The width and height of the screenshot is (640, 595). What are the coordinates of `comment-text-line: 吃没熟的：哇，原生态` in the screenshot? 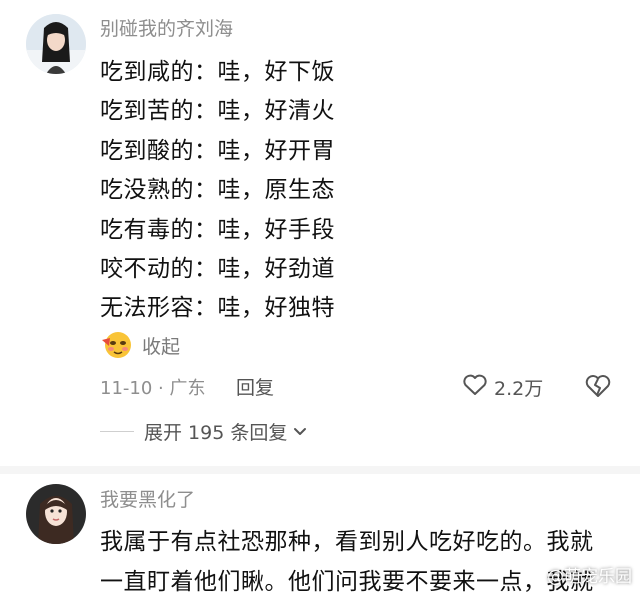 It's located at (217, 190).